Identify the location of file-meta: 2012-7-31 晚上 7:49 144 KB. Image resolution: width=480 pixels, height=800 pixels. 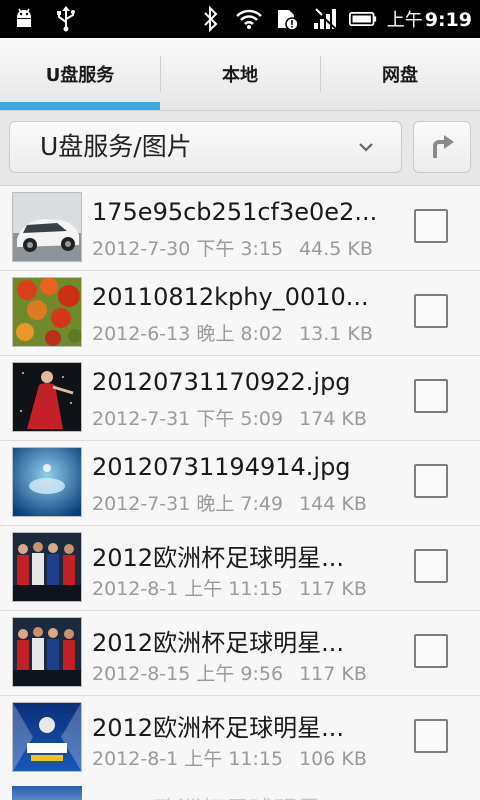
(242, 502).